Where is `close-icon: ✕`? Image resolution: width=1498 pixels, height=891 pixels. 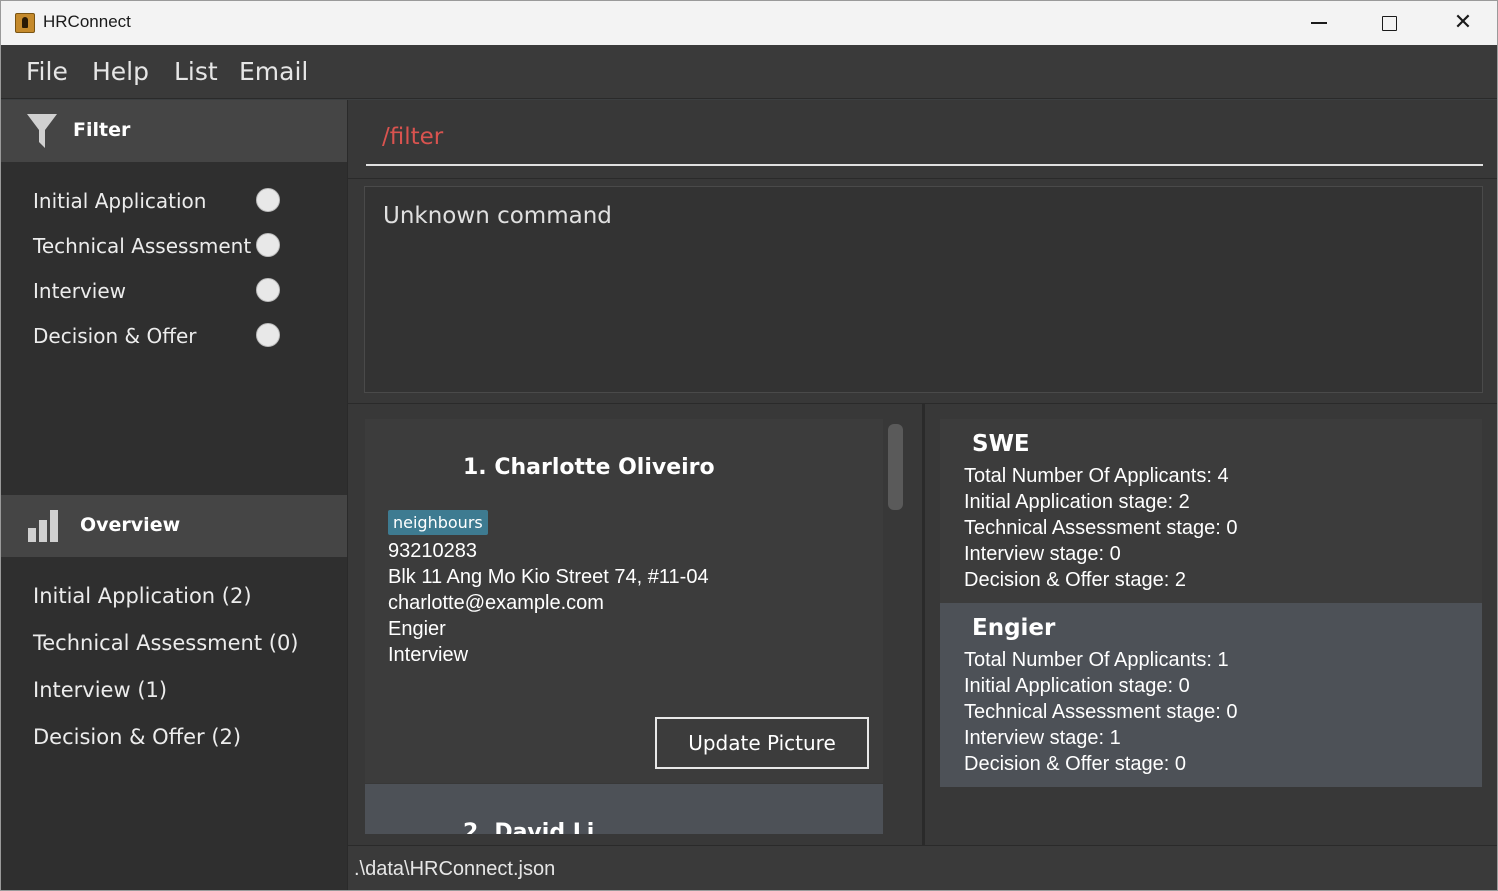
close-icon: ✕ is located at coordinates (1463, 22).